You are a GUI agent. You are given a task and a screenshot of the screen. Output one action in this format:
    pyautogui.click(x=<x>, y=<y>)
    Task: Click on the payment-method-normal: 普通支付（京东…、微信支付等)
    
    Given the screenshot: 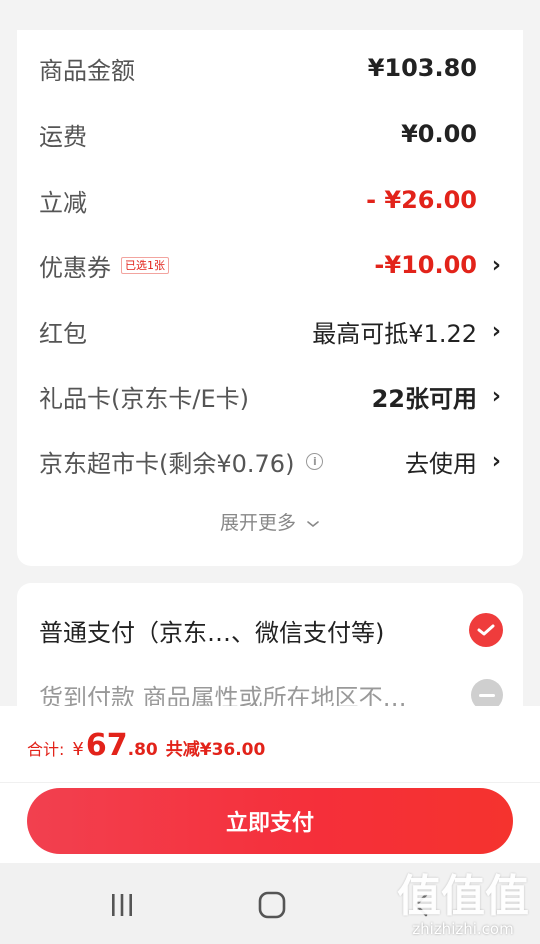 What is the action you would take?
    pyautogui.click(x=271, y=630)
    